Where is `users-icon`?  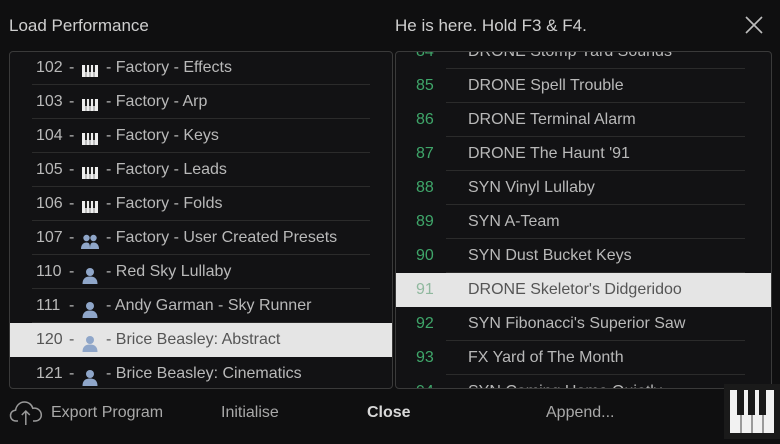
users-icon is located at coordinates (90, 239).